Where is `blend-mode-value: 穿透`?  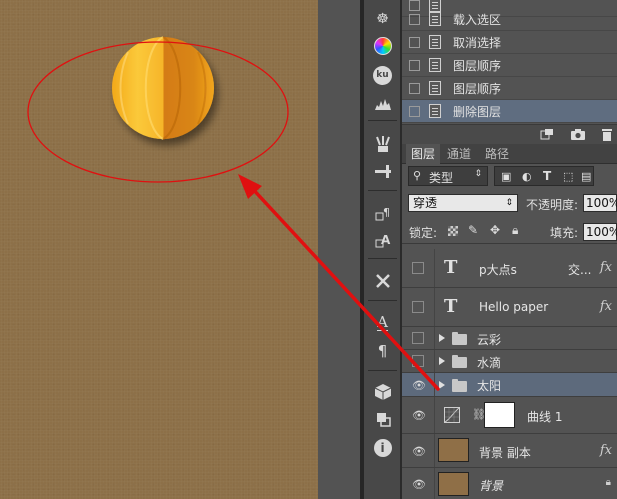 blend-mode-value: 穿透 is located at coordinates (425, 203).